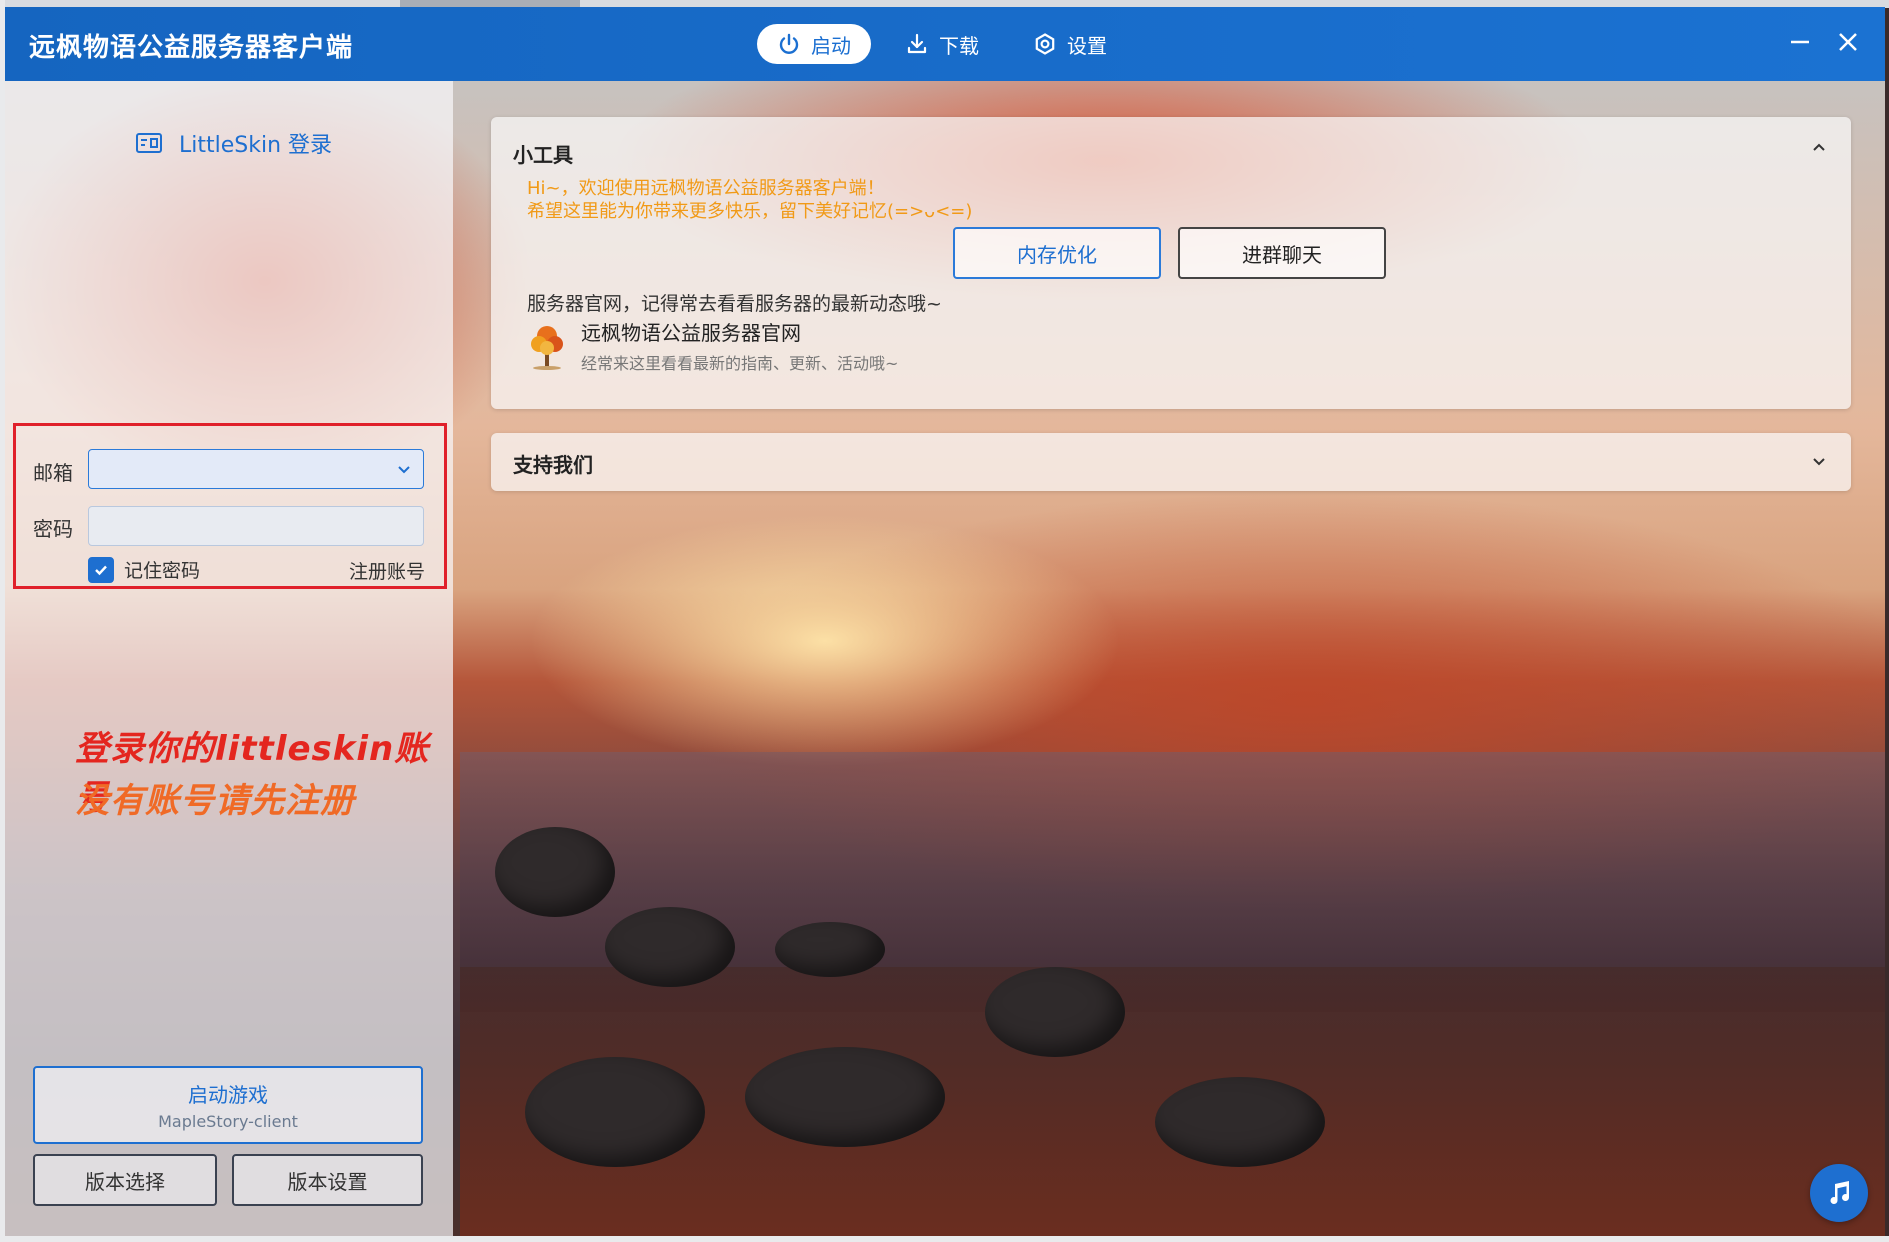 The width and height of the screenshot is (1889, 1242). What do you see at coordinates (256, 469) in the screenshot?
I see `email-field` at bounding box center [256, 469].